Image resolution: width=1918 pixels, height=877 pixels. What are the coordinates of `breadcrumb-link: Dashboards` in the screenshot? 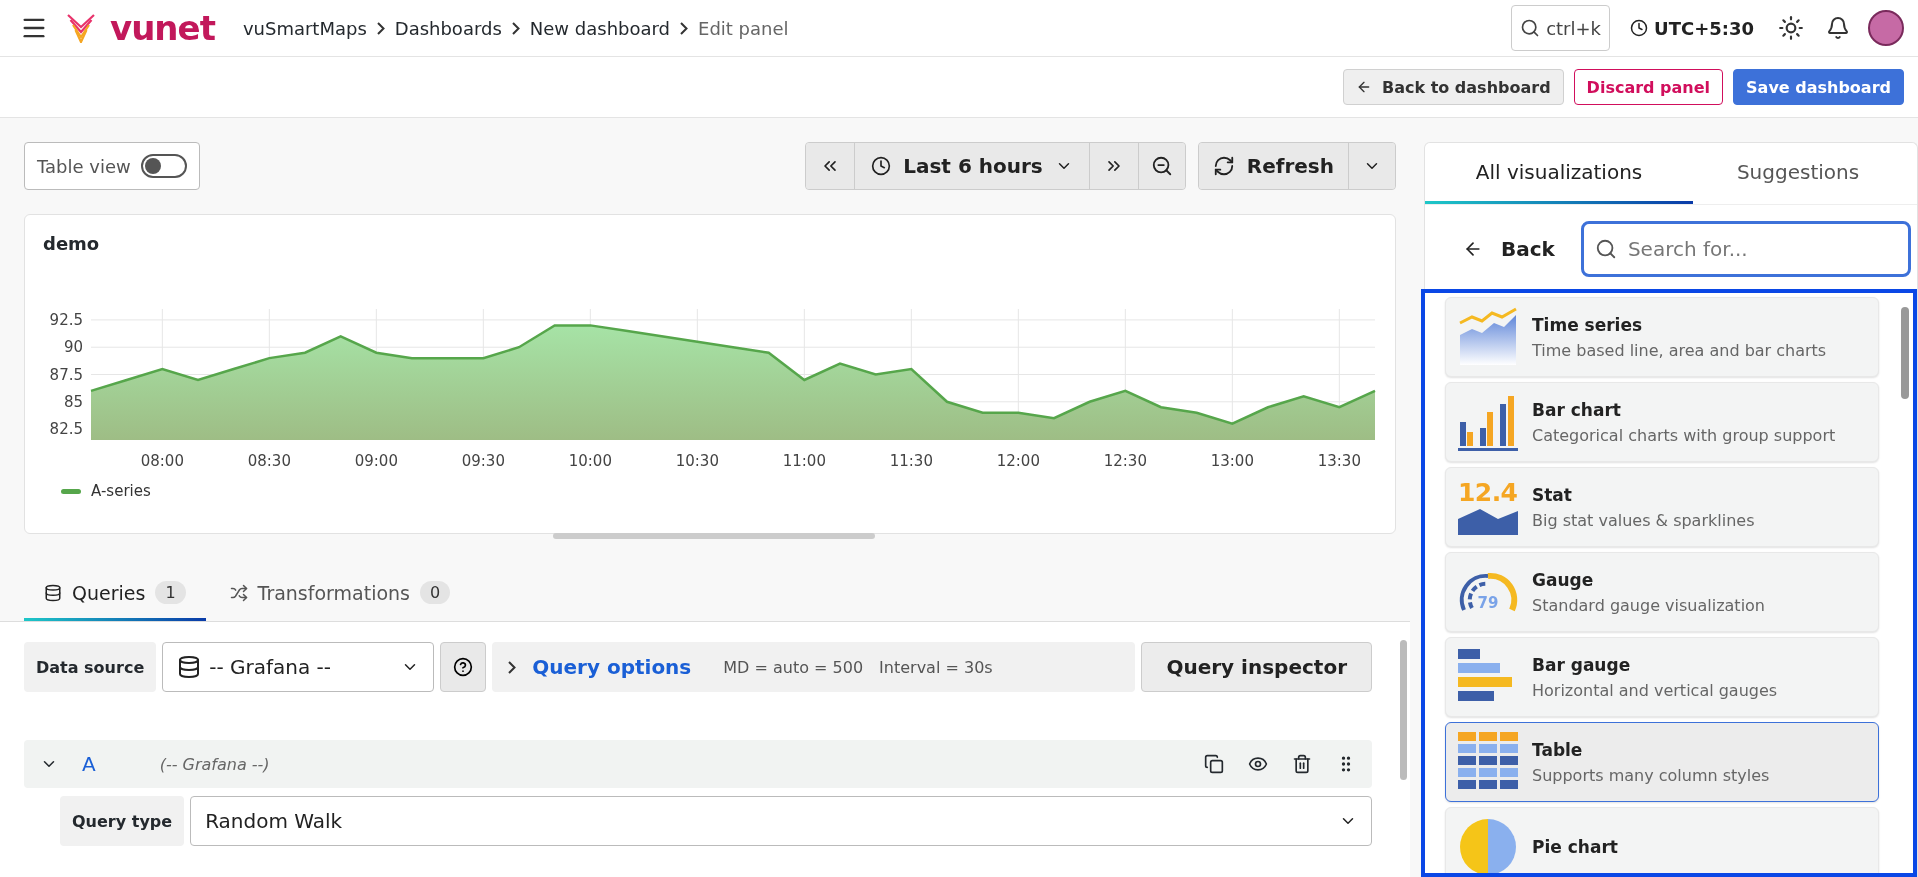 It's located at (448, 28).